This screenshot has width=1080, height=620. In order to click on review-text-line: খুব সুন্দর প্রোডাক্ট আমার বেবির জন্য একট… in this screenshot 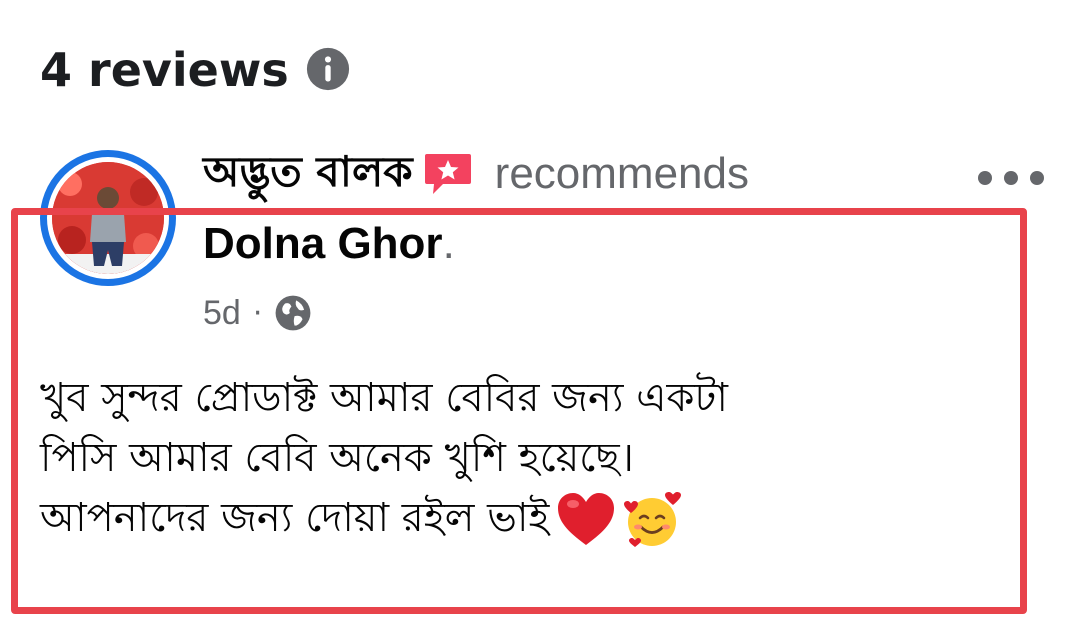, I will do `click(384, 398)`.